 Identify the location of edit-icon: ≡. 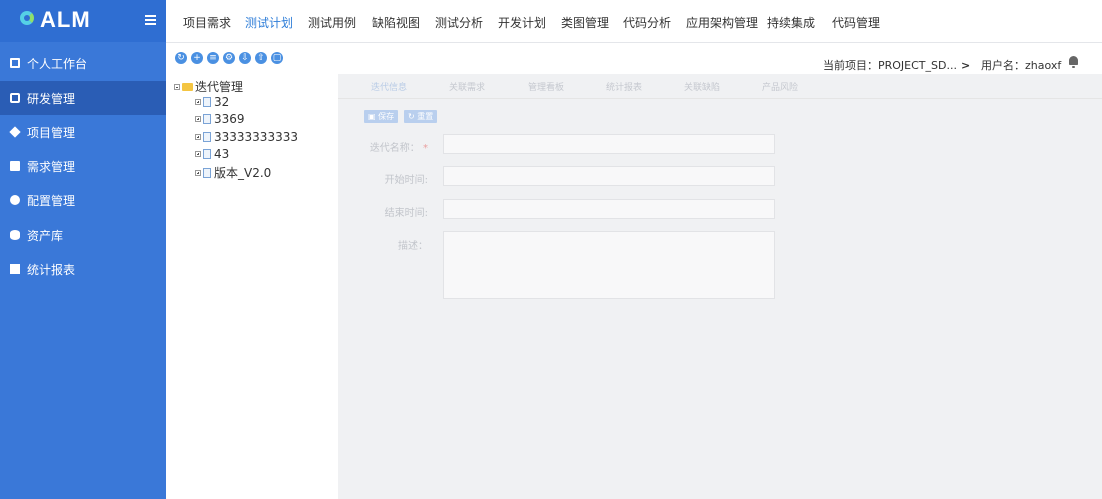
(213, 58).